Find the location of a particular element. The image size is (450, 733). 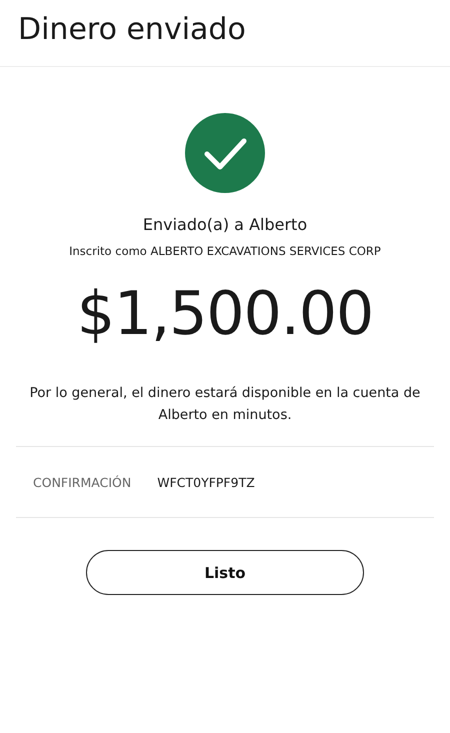

amount-text: $1,500.00 is located at coordinates (225, 314).